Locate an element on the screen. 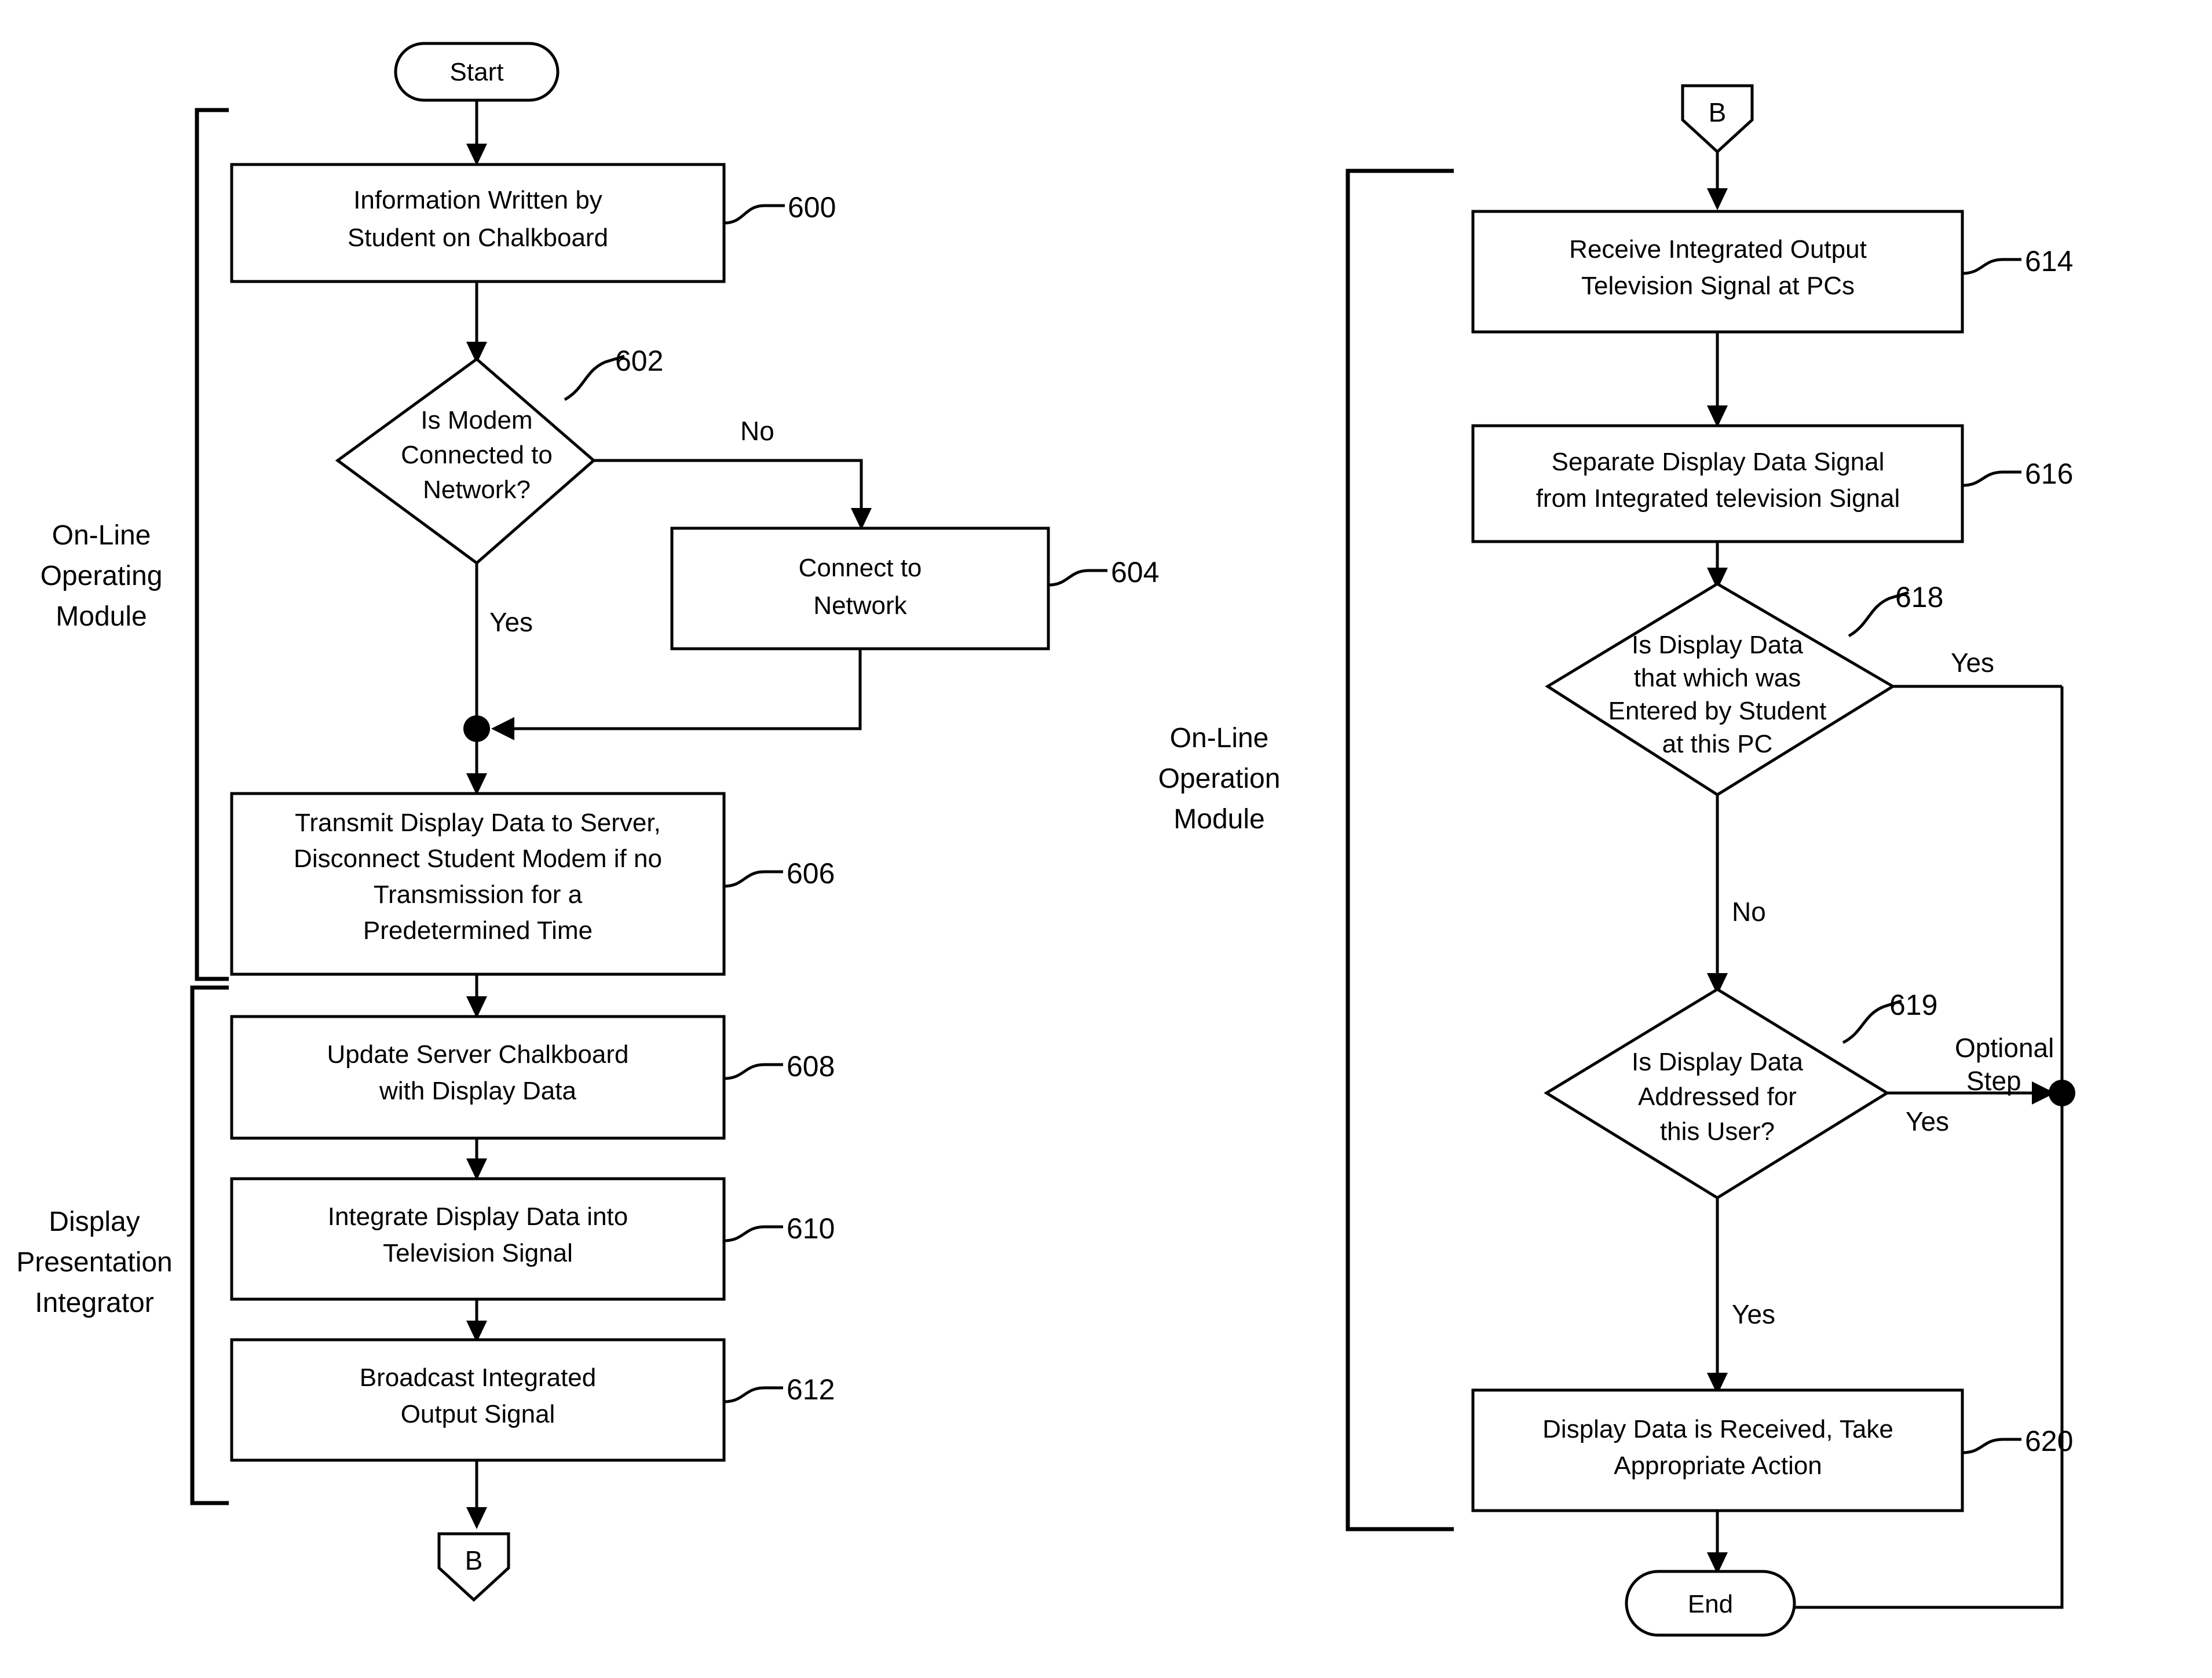 The width and height of the screenshot is (2212, 1678). svg-text: Output Signal is located at coordinates (478, 1414).